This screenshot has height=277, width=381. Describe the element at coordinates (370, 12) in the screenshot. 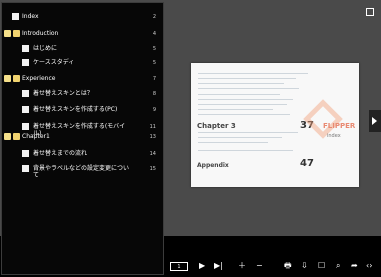

I see `fullscreen-icon` at that location.